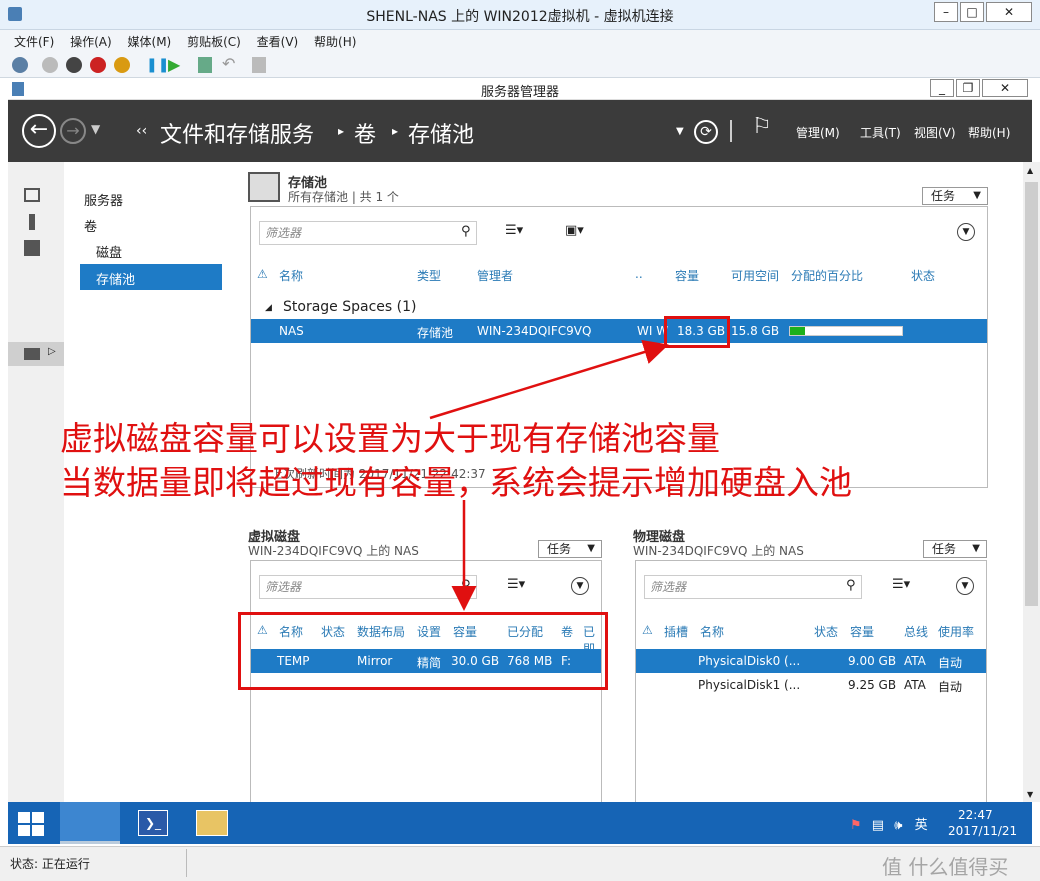 The height and width of the screenshot is (881, 1040). Describe the element at coordinates (390, 438) in the screenshot. I see `annotation-line-1: 虚拟磁盘容量可以设置为大于现有存储池容量` at that location.